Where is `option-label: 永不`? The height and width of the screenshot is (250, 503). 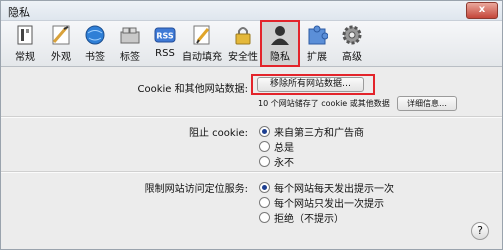 option-label: 永不 is located at coordinates (284, 163).